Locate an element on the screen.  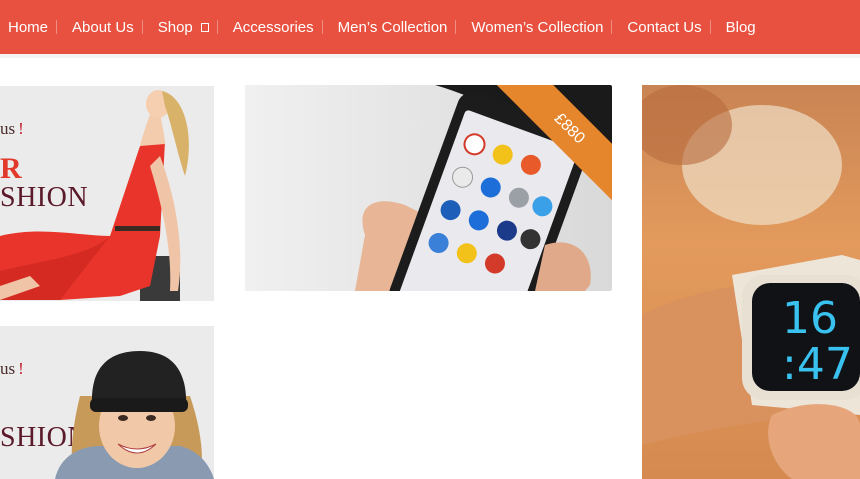
model-beanie-image is located at coordinates (134, 415).